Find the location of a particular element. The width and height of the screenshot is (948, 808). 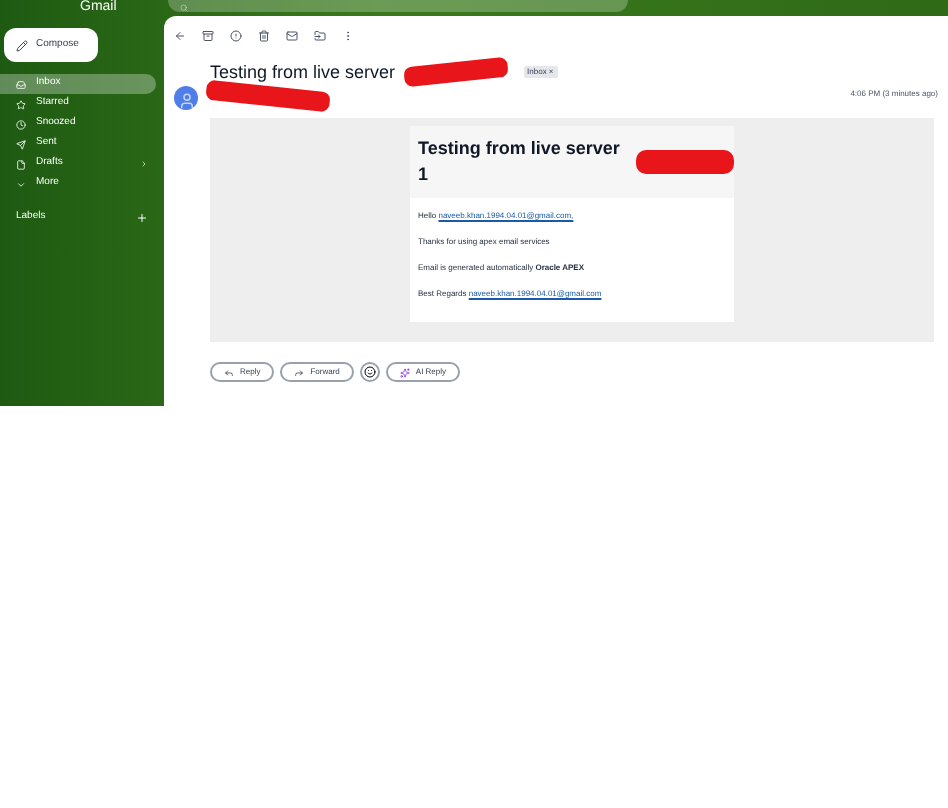

smile-icon is located at coordinates (369, 372).